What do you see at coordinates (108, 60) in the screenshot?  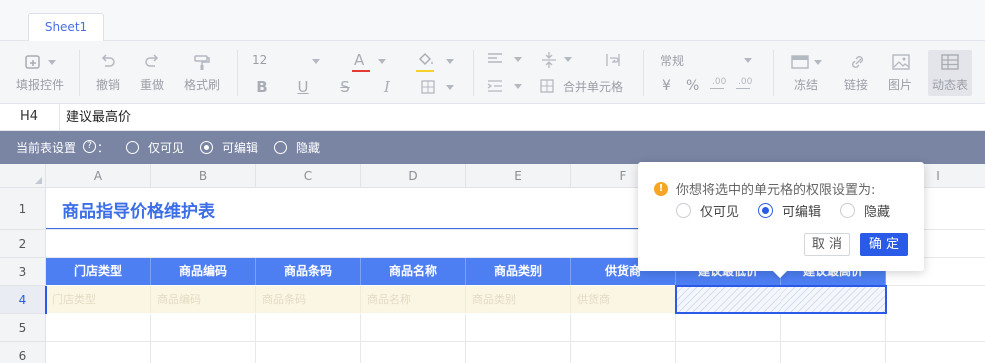 I see `undo-icon` at bounding box center [108, 60].